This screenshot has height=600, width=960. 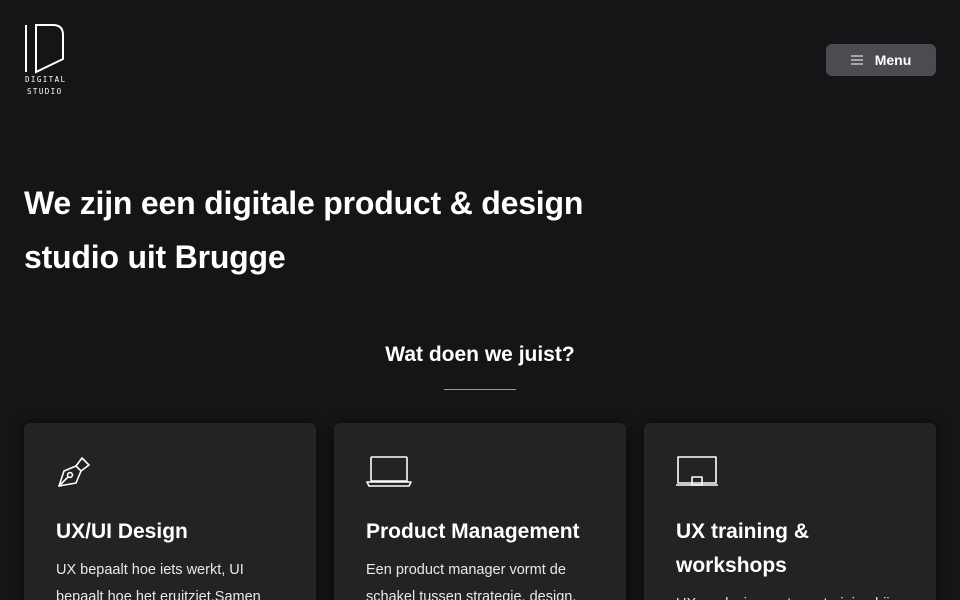 What do you see at coordinates (856, 60) in the screenshot?
I see `hamburger-icon` at bounding box center [856, 60].